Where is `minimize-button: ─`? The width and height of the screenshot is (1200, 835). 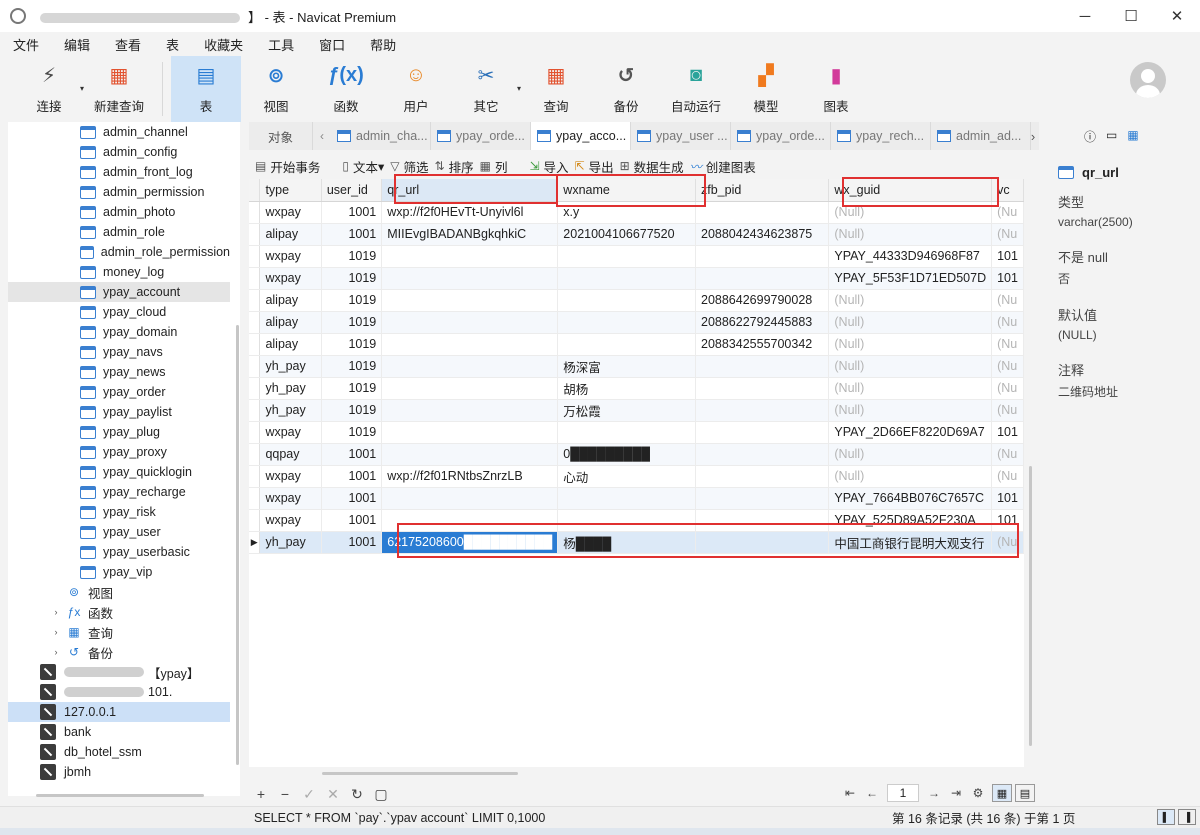 minimize-button: ─ is located at coordinates (1085, 16).